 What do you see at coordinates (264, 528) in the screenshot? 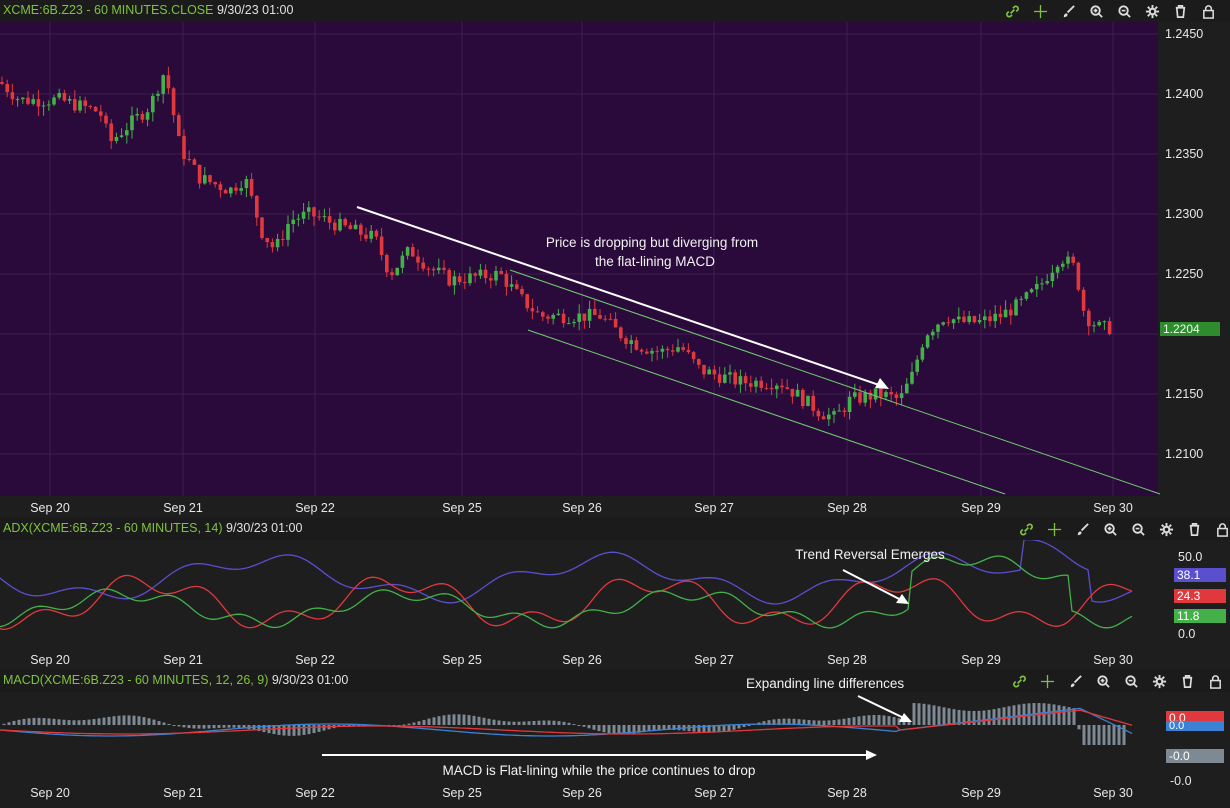
I see `adx-datetime: 9/30/23 01:00` at bounding box center [264, 528].